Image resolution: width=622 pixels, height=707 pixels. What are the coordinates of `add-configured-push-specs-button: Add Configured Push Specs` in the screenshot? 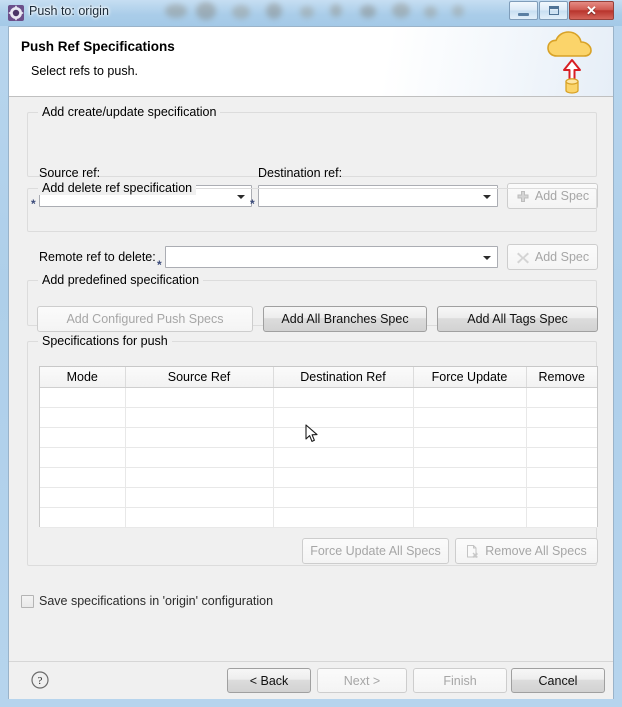 It's located at (145, 319).